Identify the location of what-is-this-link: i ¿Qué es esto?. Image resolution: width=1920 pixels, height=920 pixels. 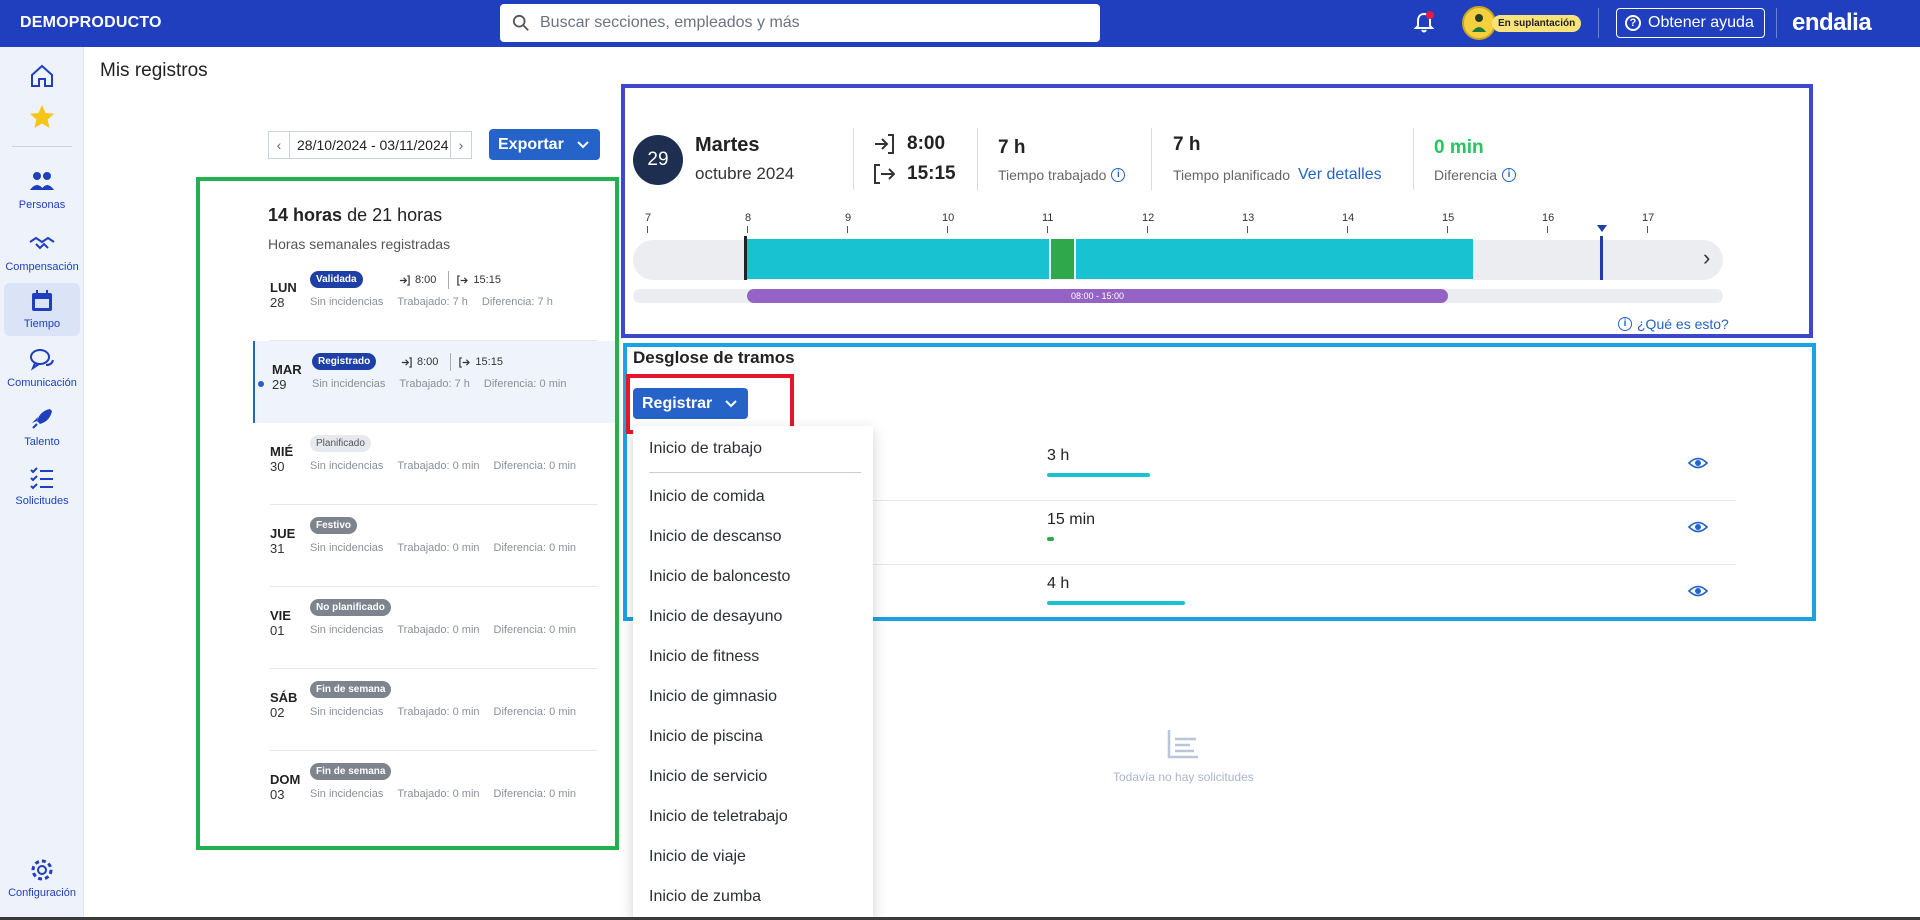
(1673, 324).